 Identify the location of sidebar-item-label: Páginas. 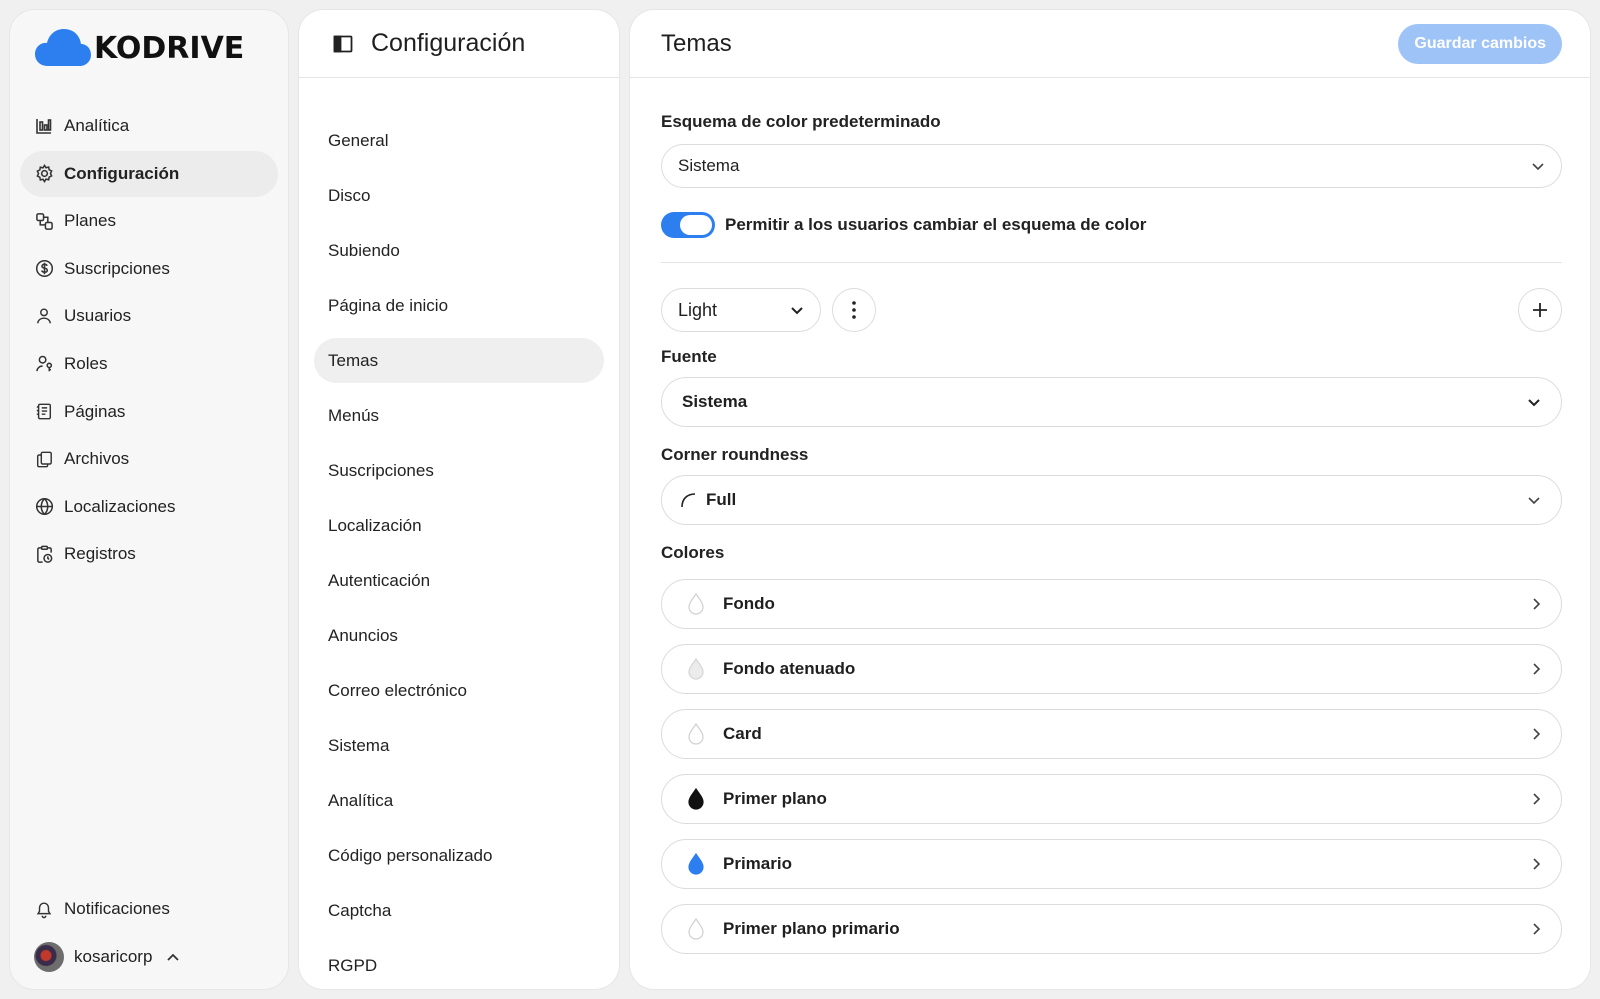
(95, 411).